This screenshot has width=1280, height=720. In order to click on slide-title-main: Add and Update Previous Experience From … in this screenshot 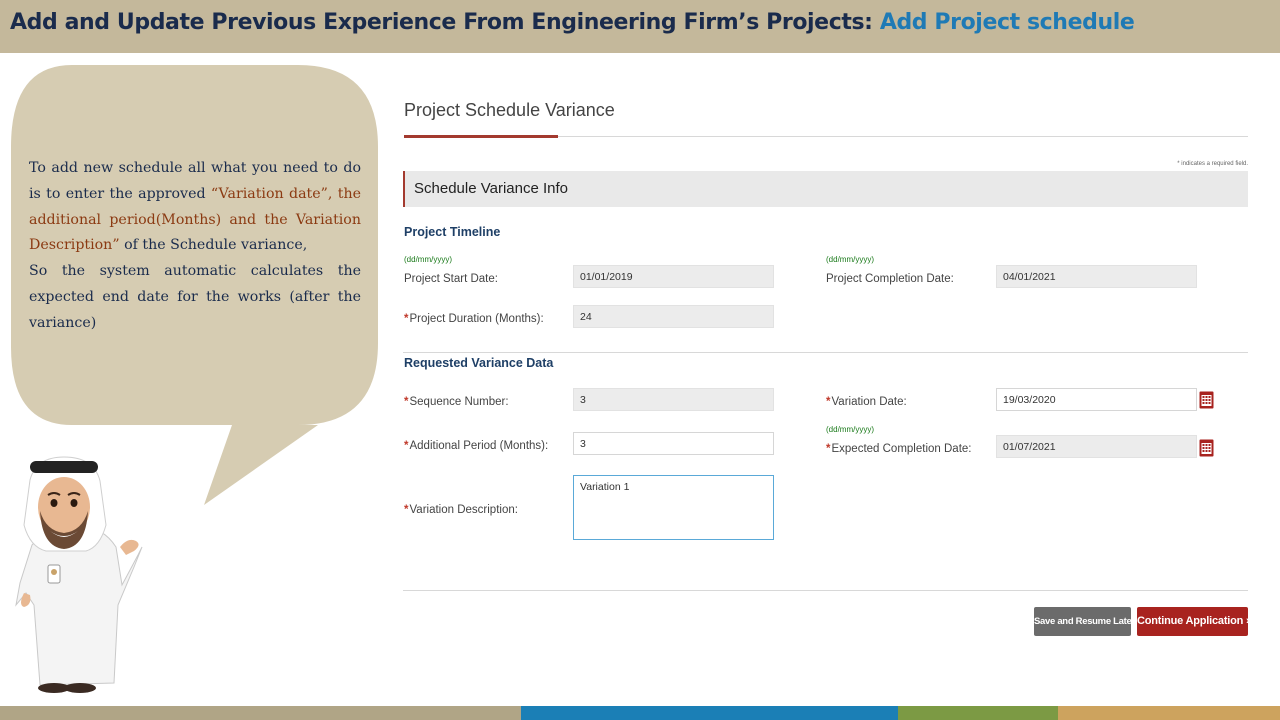, I will do `click(445, 22)`.